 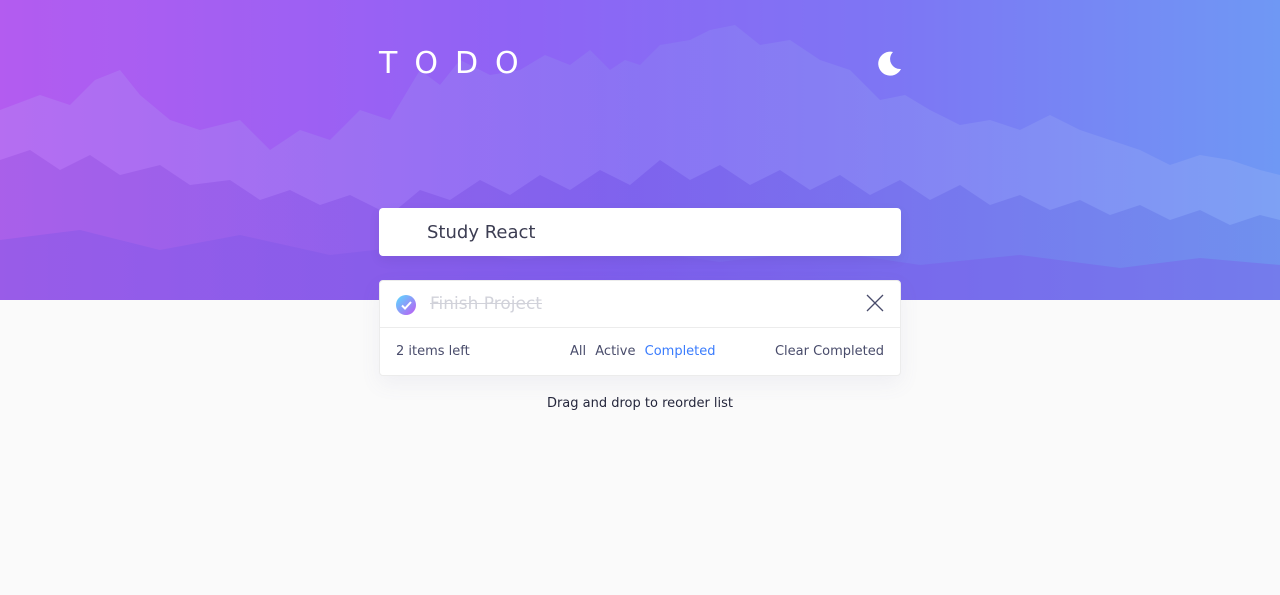 What do you see at coordinates (578, 351) in the screenshot?
I see `filter-all: All` at bounding box center [578, 351].